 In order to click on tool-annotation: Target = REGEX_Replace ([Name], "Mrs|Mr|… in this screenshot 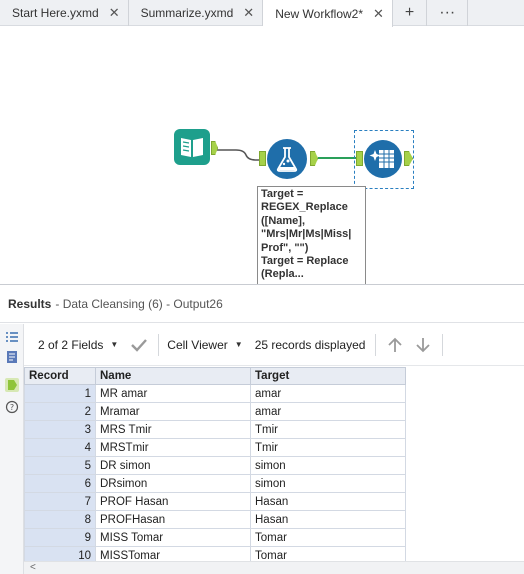, I will do `click(311, 235)`.